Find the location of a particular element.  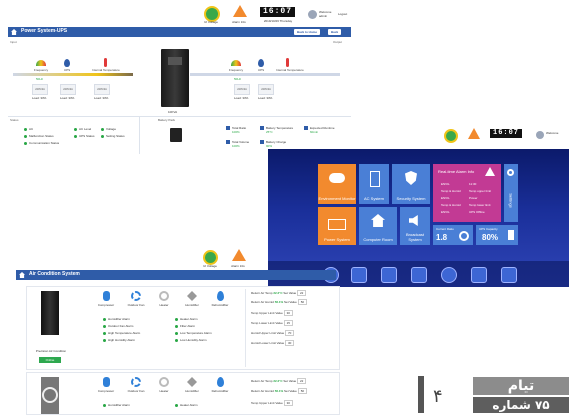

dehumidifier-label-2: Dehumidifier is located at coordinates (220, 391).